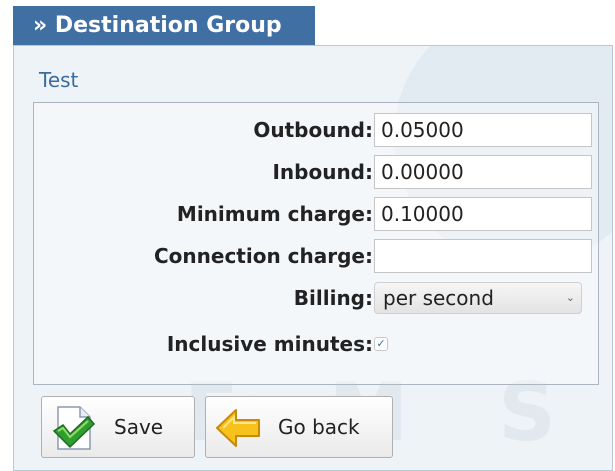 The image size is (615, 471). I want to click on billing-selected-value: per second, so click(438, 298).